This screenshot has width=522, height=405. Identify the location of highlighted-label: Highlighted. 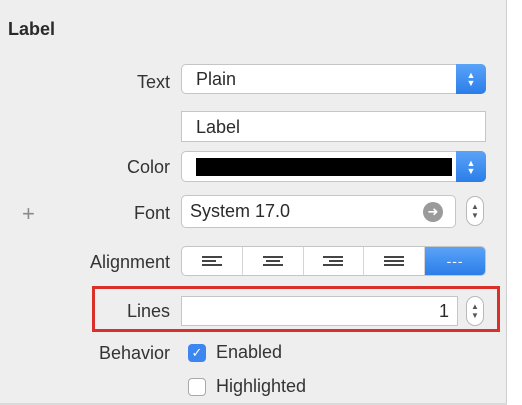
(261, 386).